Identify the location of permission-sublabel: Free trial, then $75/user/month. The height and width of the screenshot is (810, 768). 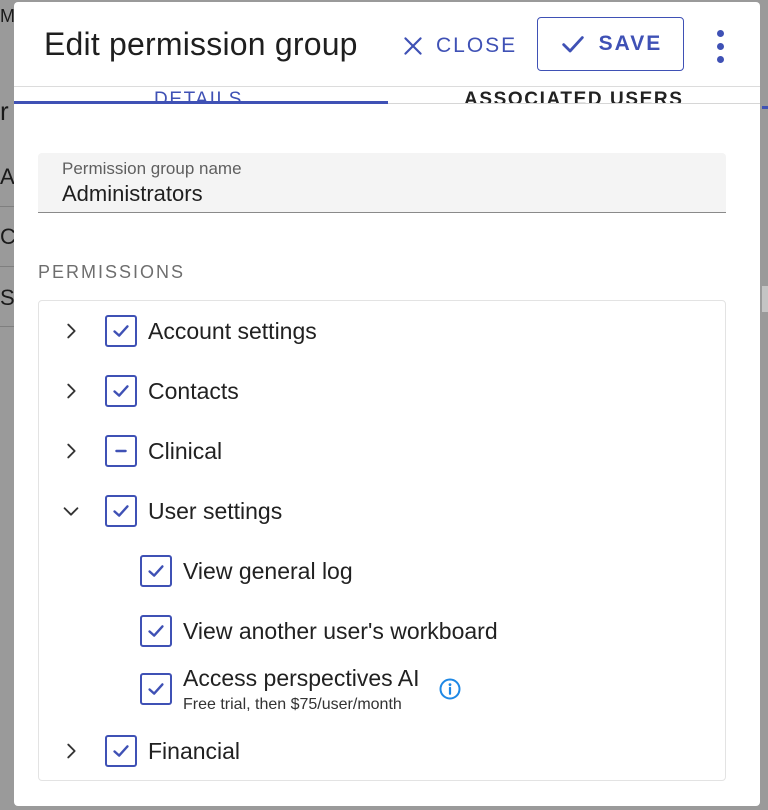
(292, 704).